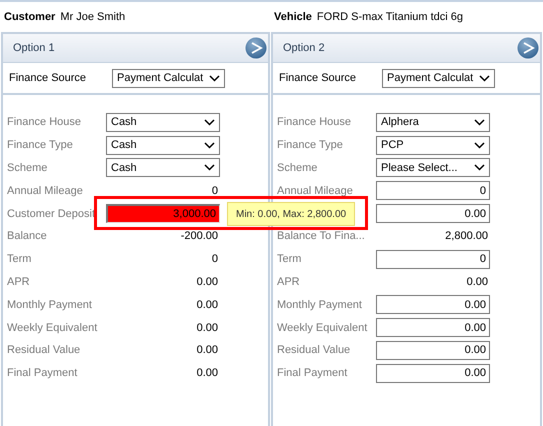  I want to click on header-label: Vehicle, so click(293, 17).